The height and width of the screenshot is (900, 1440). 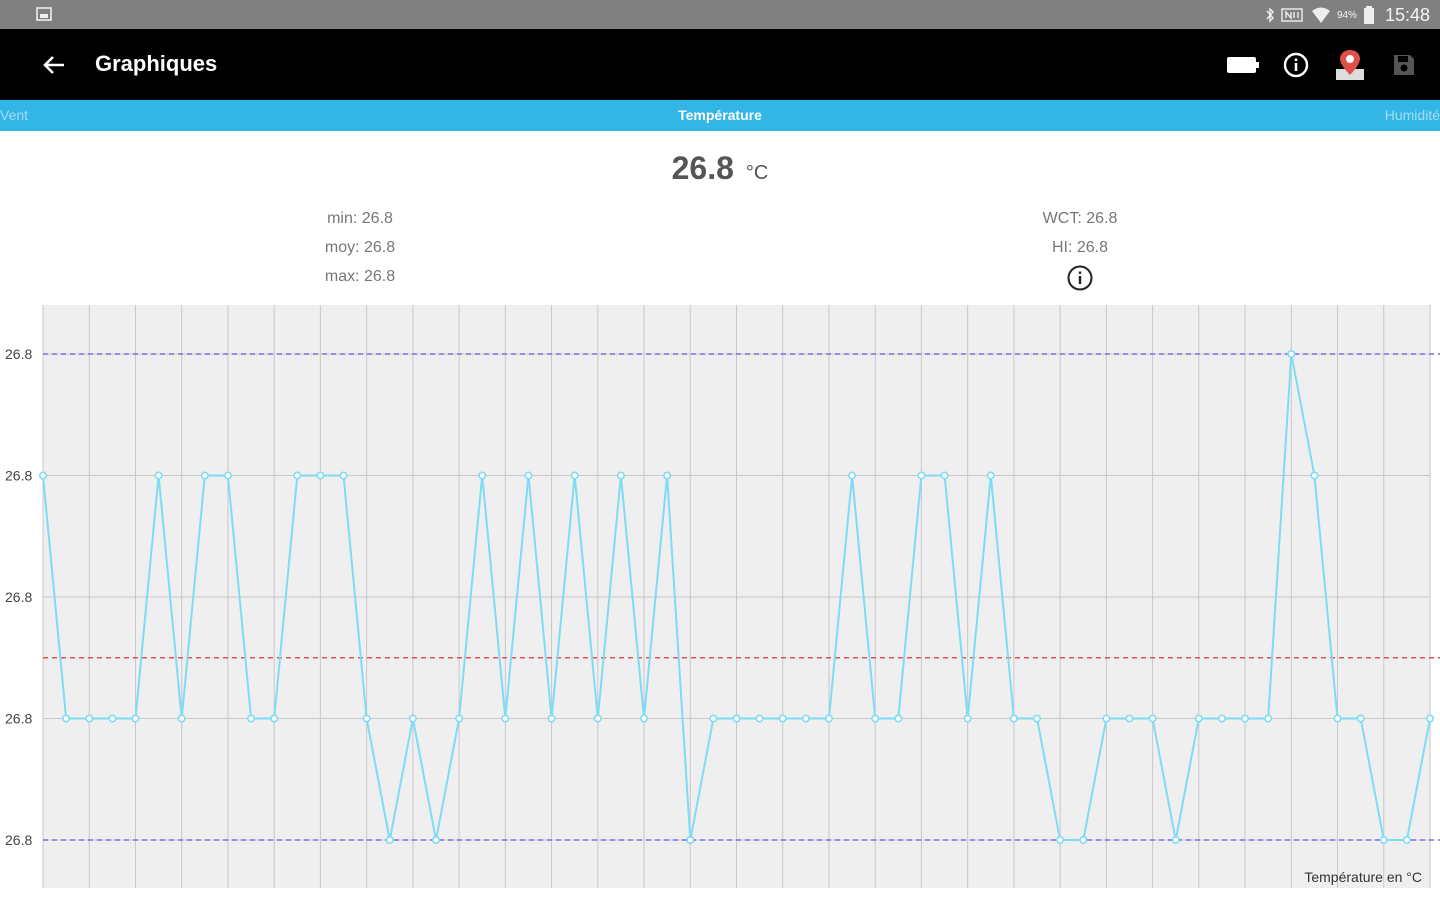 I want to click on tab-strip: Vent Température Humidité, so click(x=720, y=115).